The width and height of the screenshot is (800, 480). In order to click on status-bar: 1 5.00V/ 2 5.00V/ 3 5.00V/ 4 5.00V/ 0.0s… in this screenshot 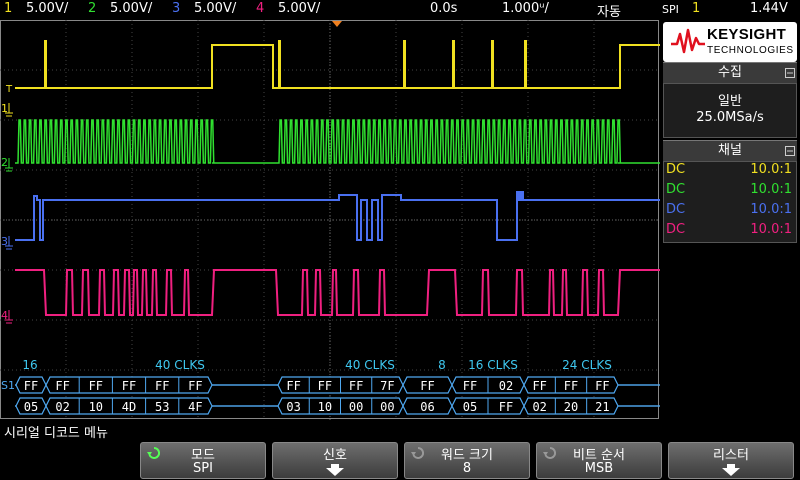, I will do `click(400, 10)`.